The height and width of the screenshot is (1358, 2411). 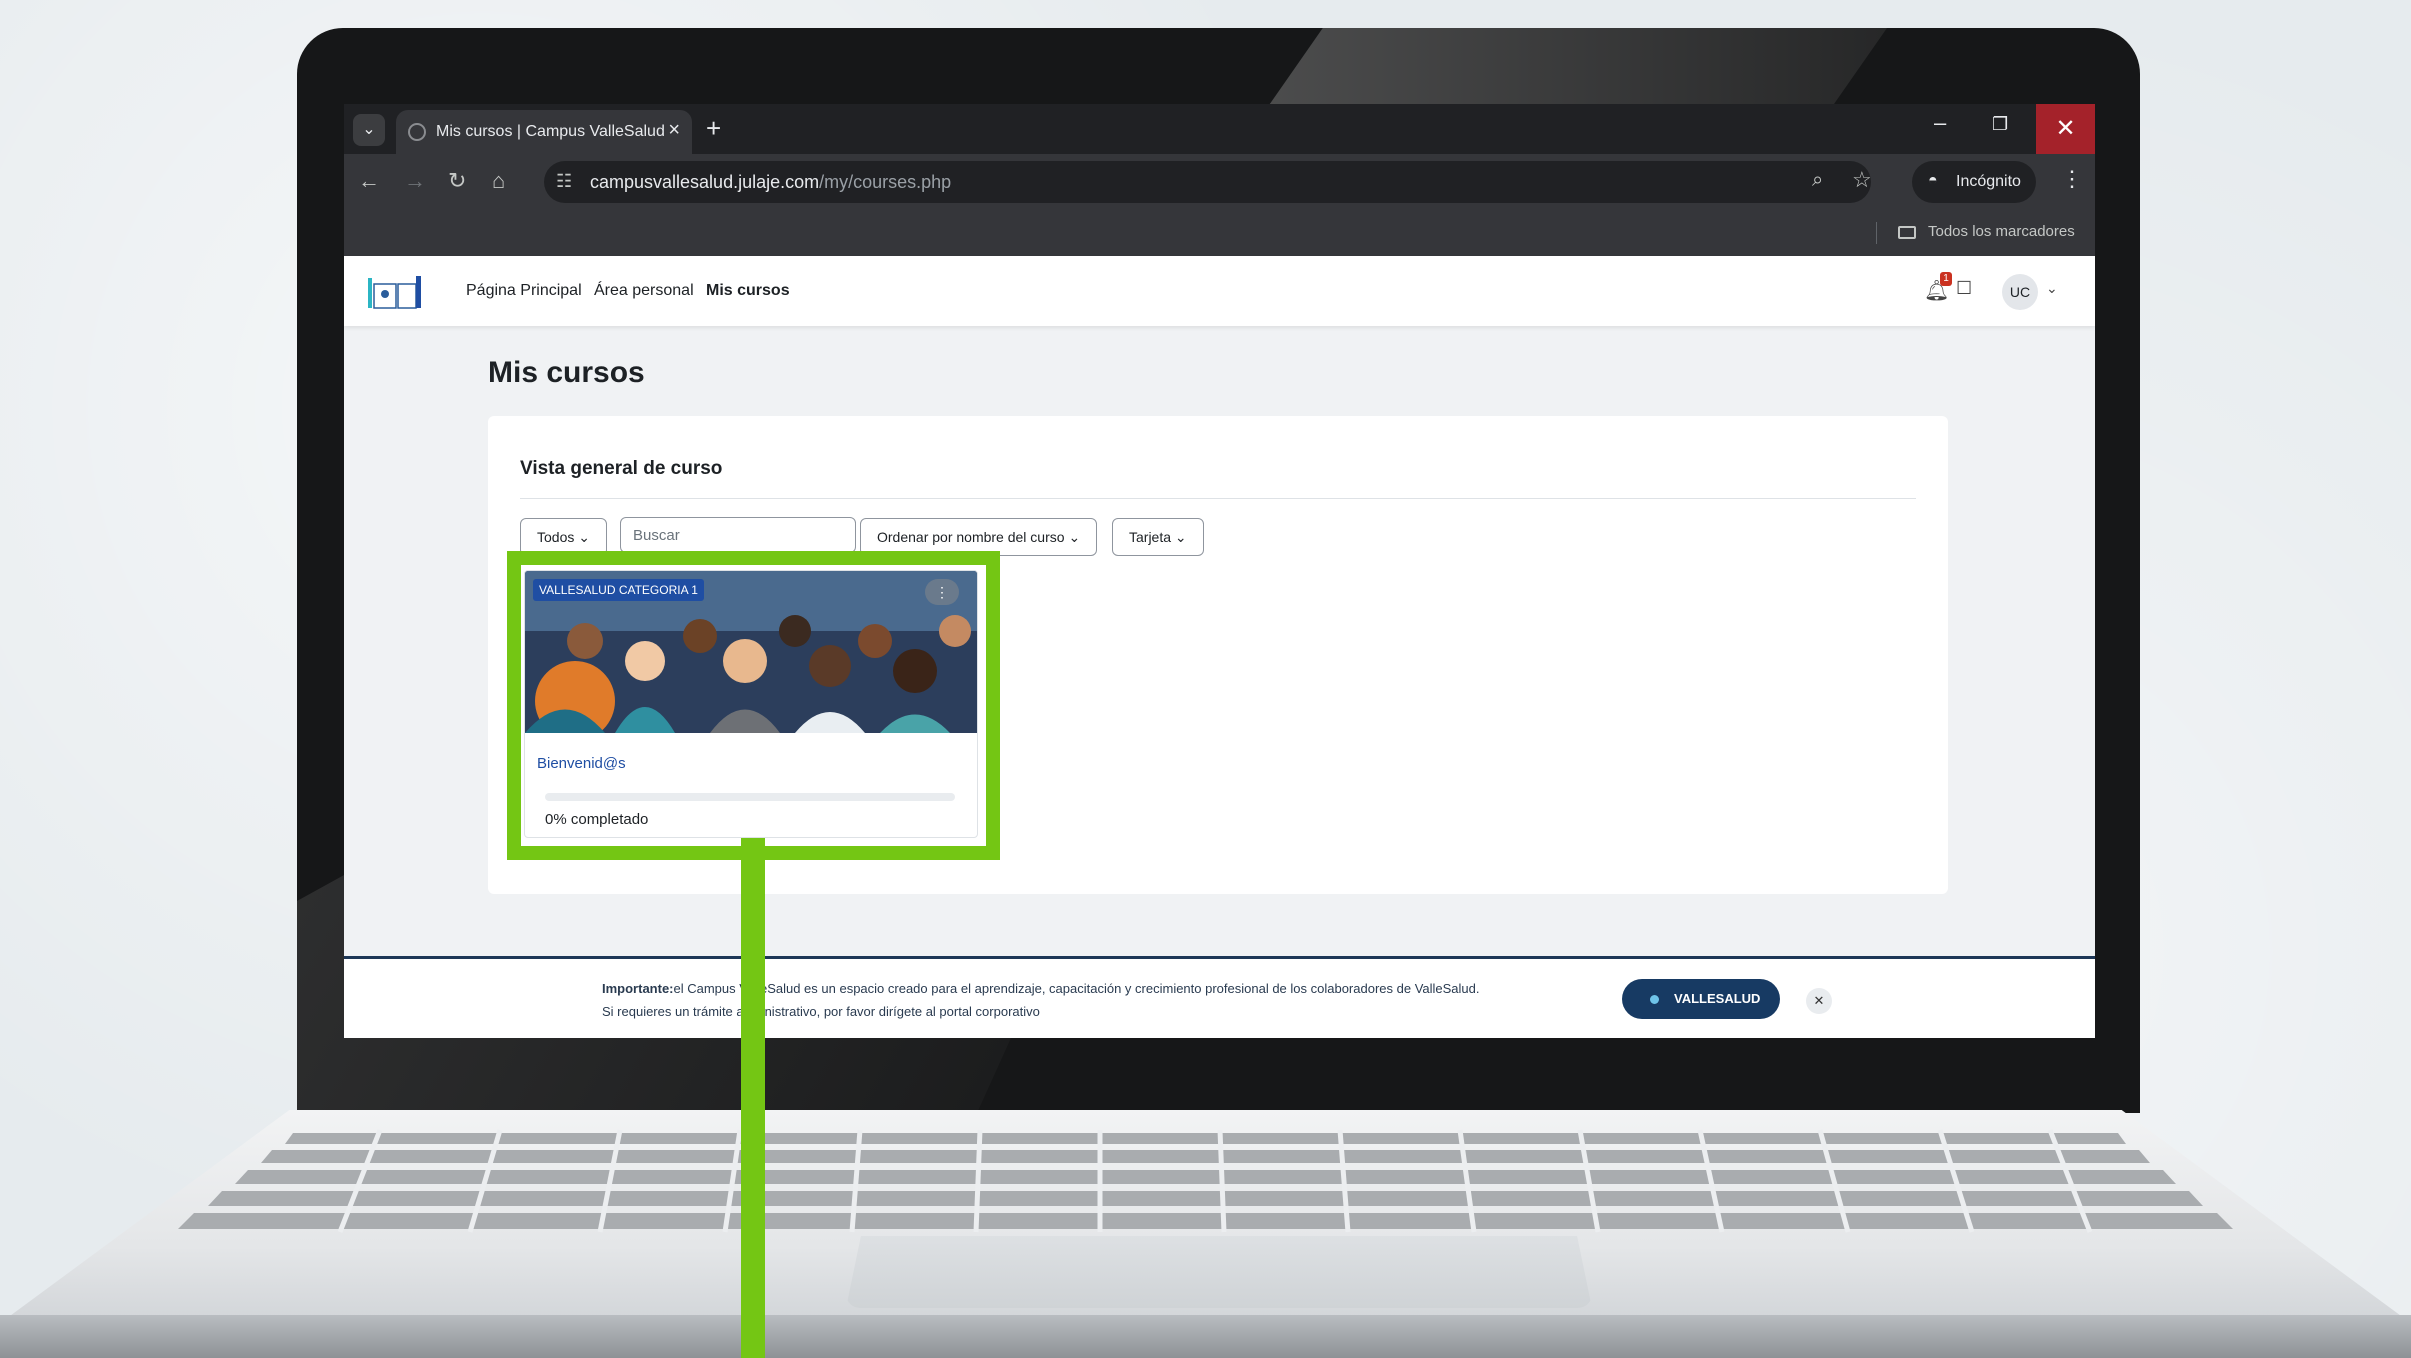 I want to click on highlight-pointer, so click(x=753, y=1098).